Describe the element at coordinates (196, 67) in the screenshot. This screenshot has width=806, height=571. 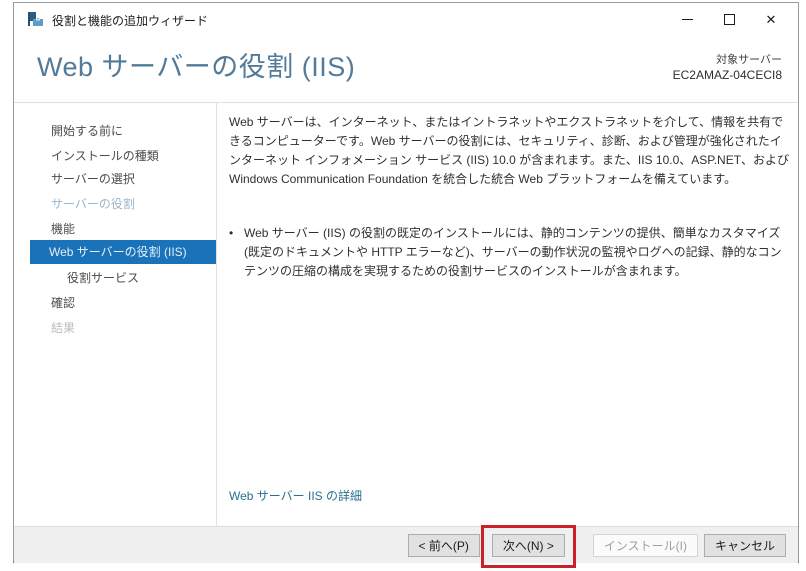
I see `page-title: Web サーバーの役割 (IIS)` at that location.